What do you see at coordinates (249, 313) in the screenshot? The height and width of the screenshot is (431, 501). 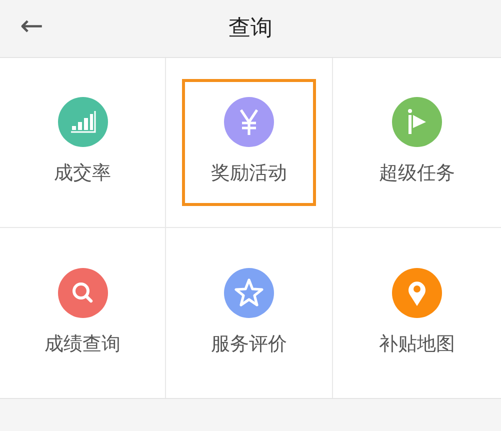 I see `menu-tile: 服务评价` at bounding box center [249, 313].